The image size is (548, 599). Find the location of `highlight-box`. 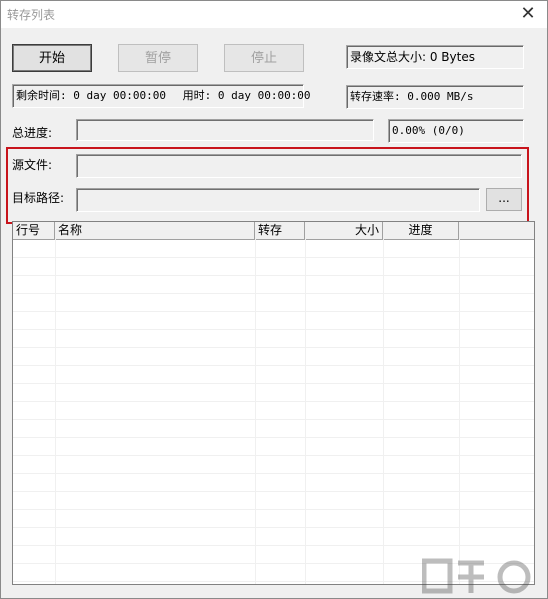

highlight-box is located at coordinates (267, 185).